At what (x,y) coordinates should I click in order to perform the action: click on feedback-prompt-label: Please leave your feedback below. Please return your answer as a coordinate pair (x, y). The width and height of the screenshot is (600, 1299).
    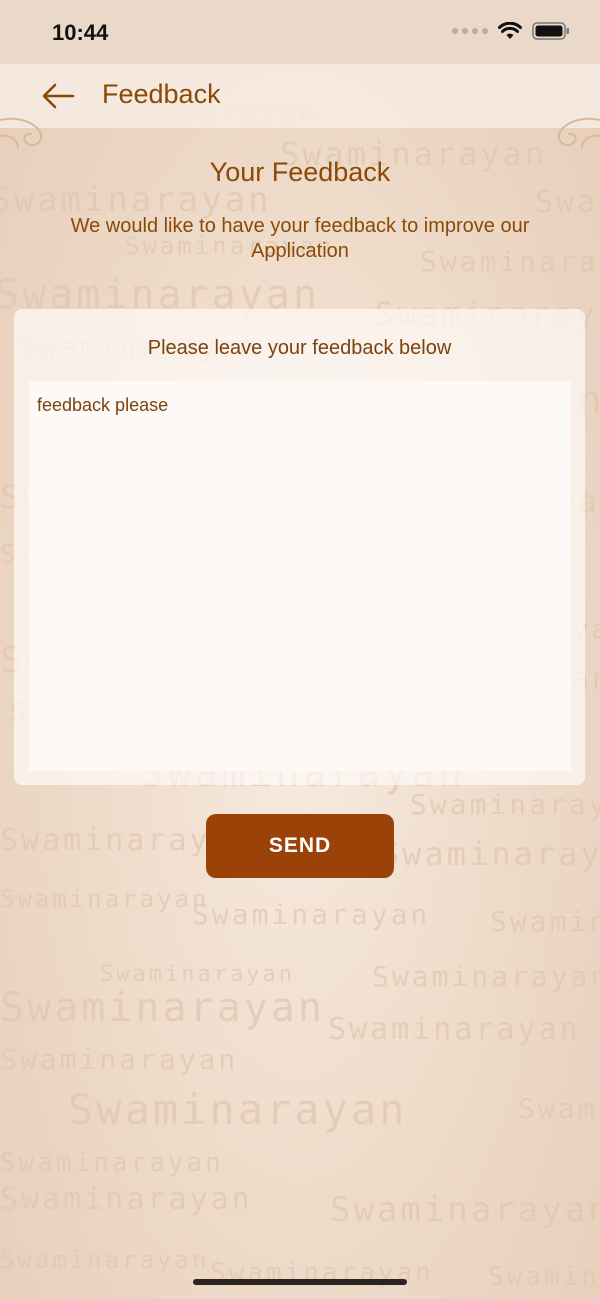
    Looking at the image, I should click on (299, 348).